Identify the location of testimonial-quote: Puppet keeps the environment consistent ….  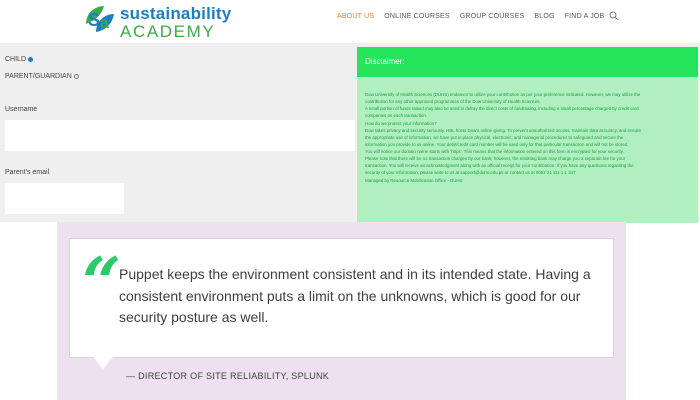
(355, 296).